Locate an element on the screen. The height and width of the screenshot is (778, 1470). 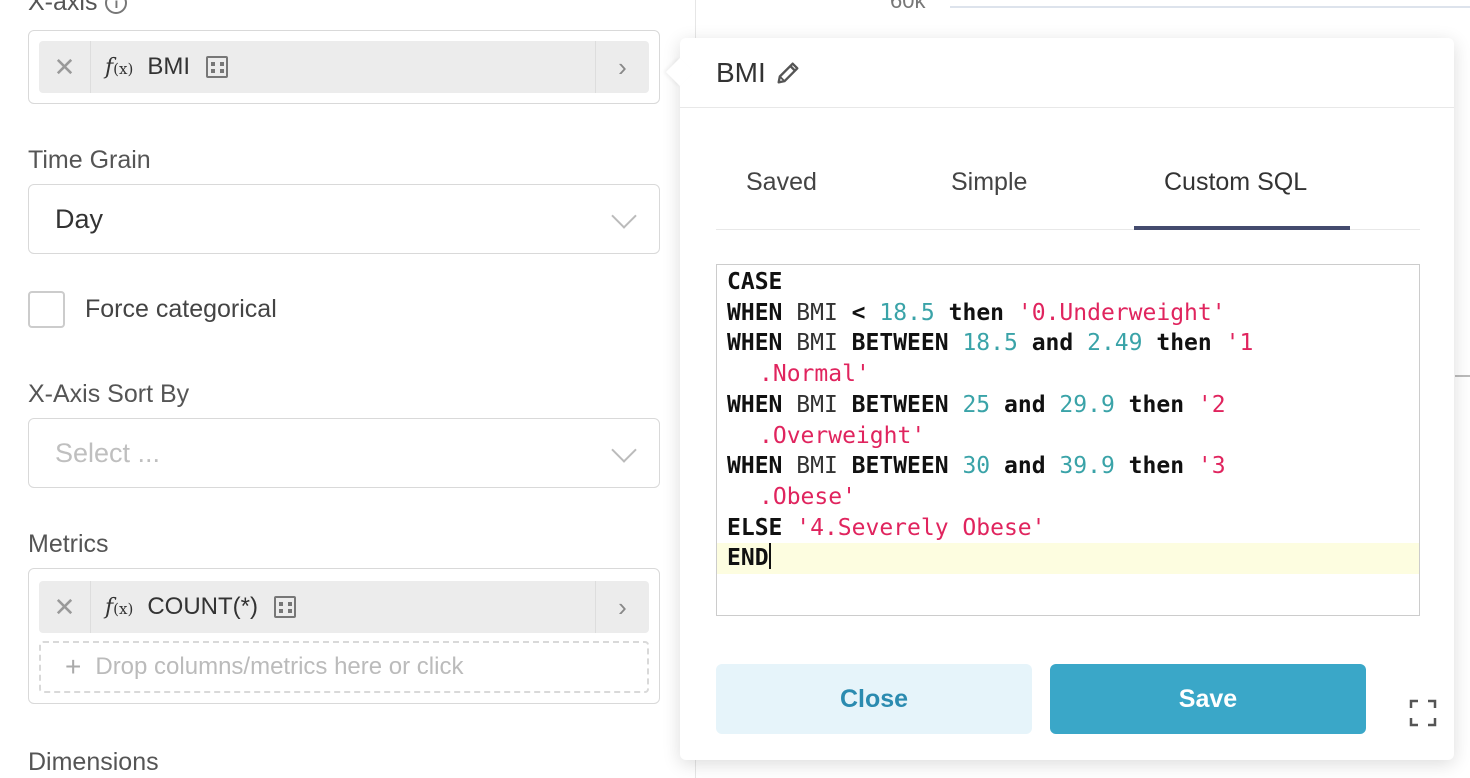
chart-tick-label: 60k is located at coordinates (908, 6).